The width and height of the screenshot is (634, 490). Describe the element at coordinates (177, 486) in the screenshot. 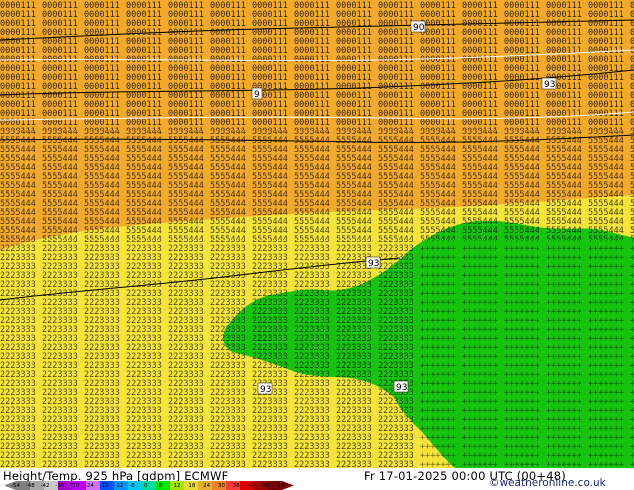

I see `scale-tick-label: 12` at that location.